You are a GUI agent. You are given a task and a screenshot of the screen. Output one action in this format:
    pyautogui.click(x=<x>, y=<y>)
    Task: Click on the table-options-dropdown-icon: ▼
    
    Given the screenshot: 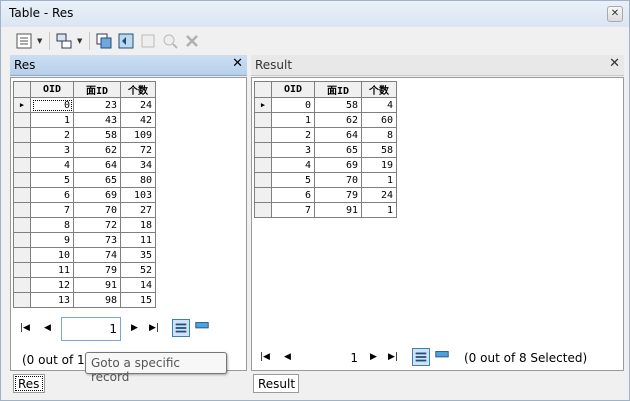 What is the action you would take?
    pyautogui.click(x=39, y=41)
    